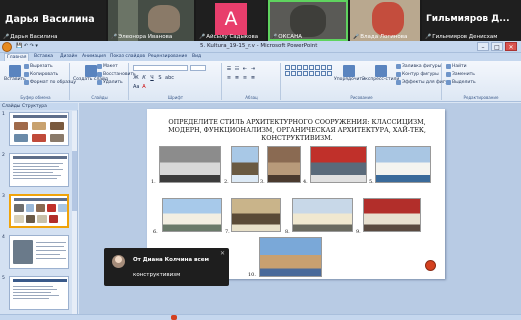  Describe the element at coordinates (127, 56) in the screenshot. I see `tab-slideshow: Показ слайдов` at that location.